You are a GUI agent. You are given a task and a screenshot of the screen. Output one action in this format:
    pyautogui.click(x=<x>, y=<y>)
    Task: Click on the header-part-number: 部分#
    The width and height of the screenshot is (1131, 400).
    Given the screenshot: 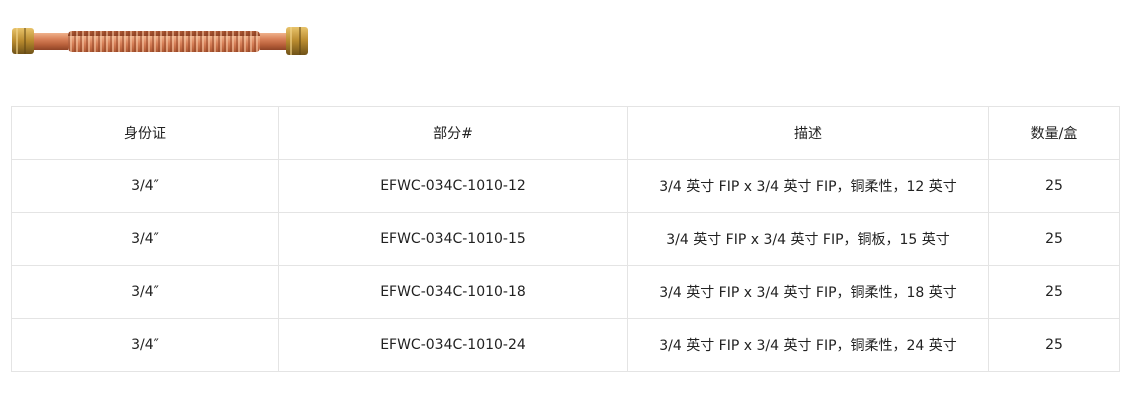 What is the action you would take?
    pyautogui.click(x=453, y=133)
    